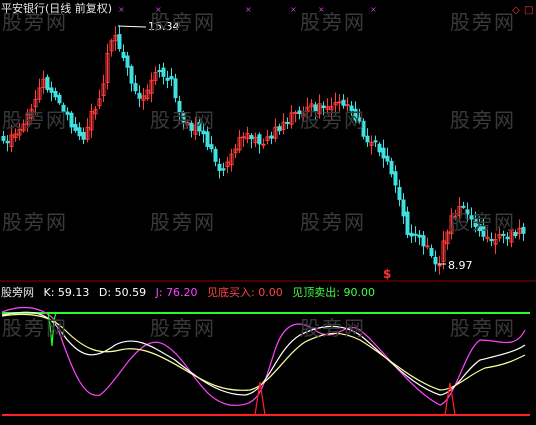  I want to click on sell-value: 90.00, so click(359, 292).